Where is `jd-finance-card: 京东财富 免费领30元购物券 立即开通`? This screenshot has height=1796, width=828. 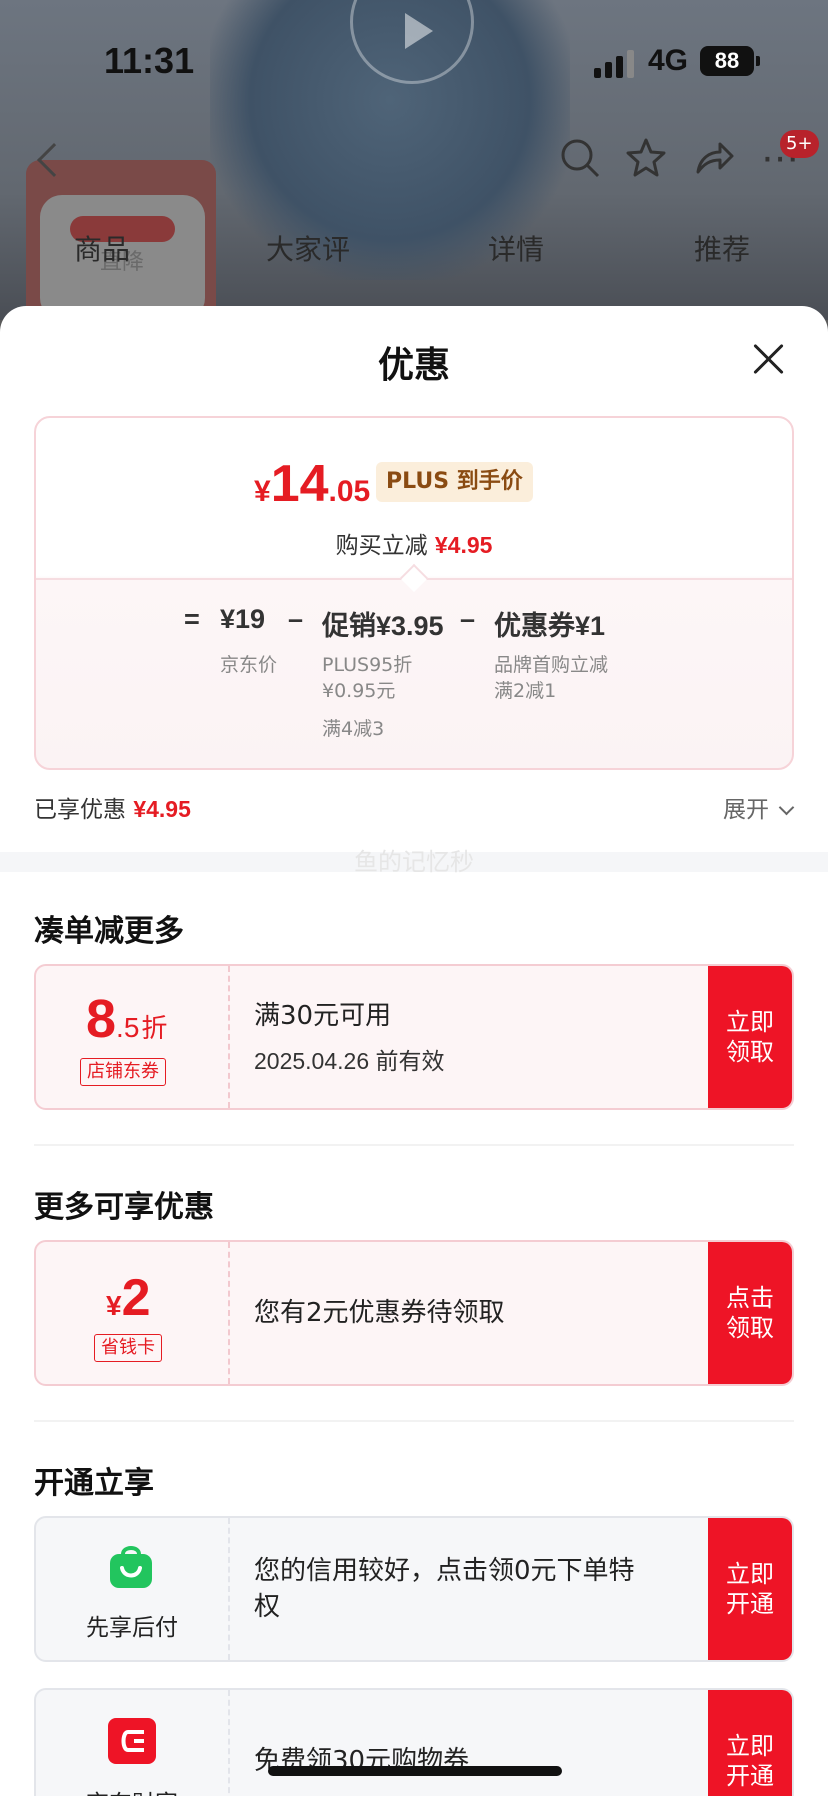 jd-finance-card: 京东财富 免费领30元购物券 立即开通 is located at coordinates (414, 1742).